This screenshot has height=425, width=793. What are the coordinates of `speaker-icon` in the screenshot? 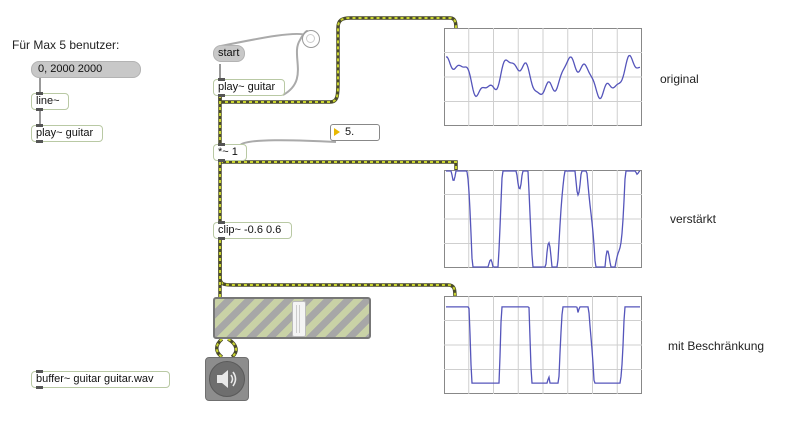 It's located at (227, 379).